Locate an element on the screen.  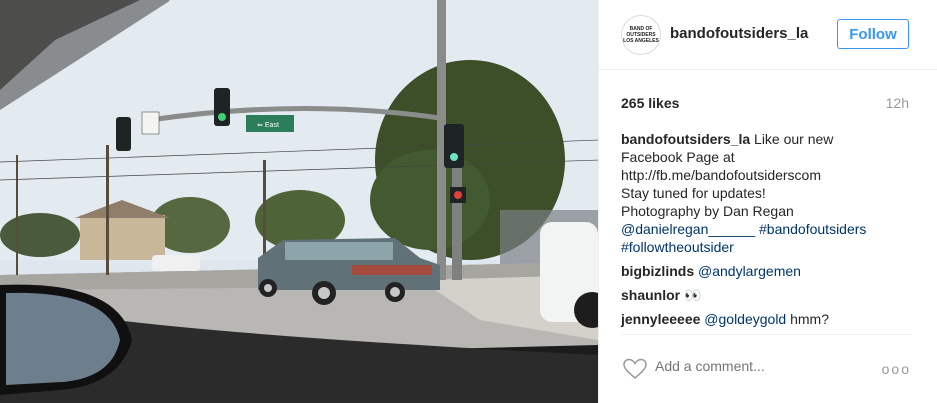
caption-username: bandofoutsiders_la is located at coordinates (685, 139).